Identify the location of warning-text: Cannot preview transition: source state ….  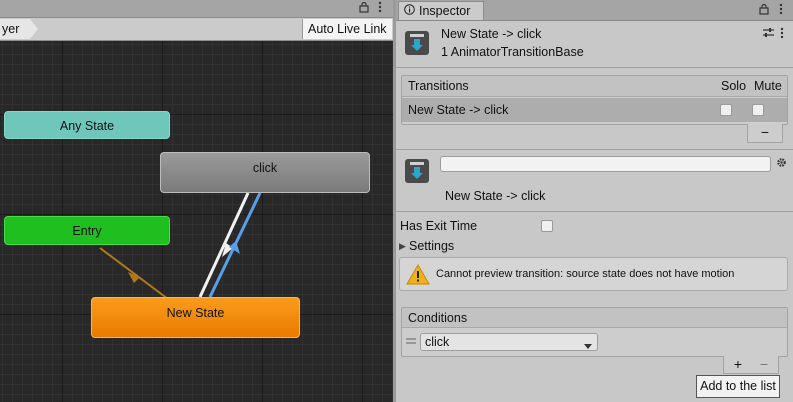
(585, 274).